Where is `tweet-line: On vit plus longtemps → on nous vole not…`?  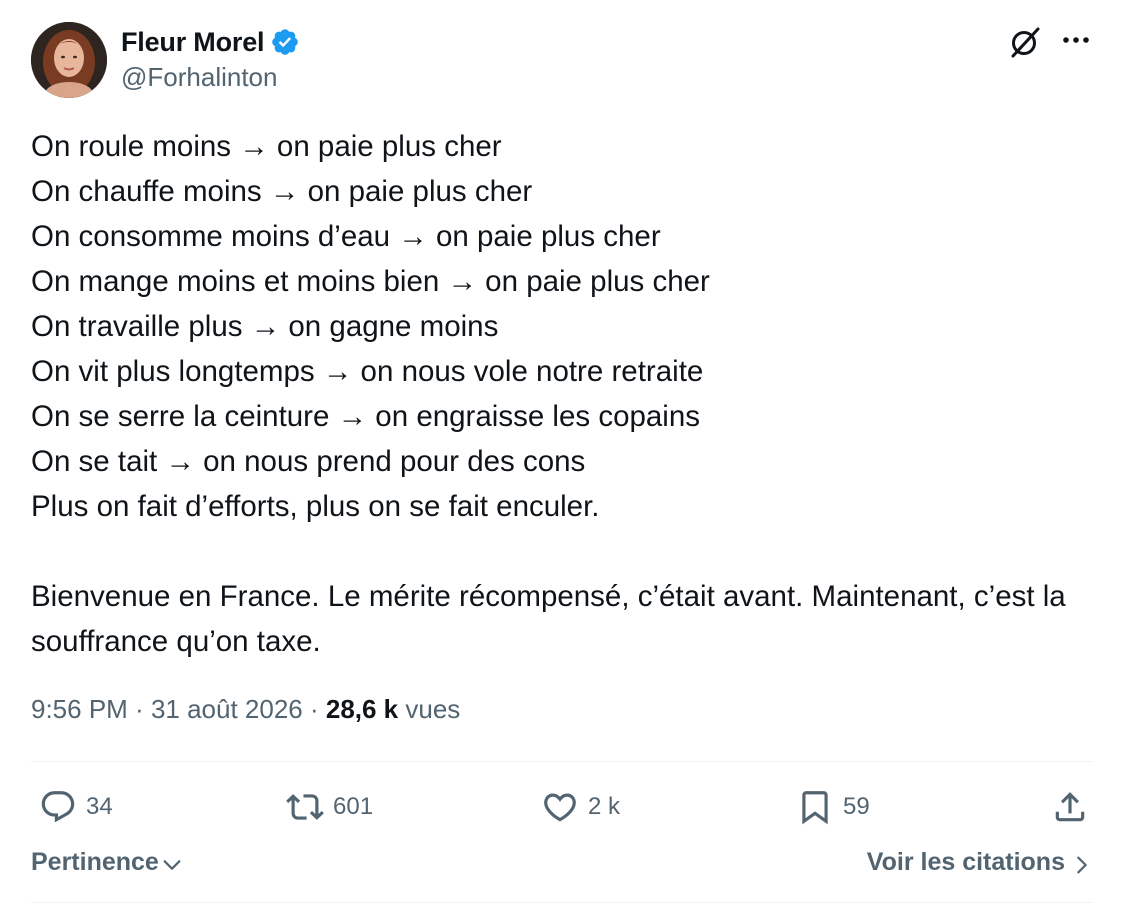 tweet-line: On vit plus longtemps → on nous vole not… is located at coordinates (367, 371).